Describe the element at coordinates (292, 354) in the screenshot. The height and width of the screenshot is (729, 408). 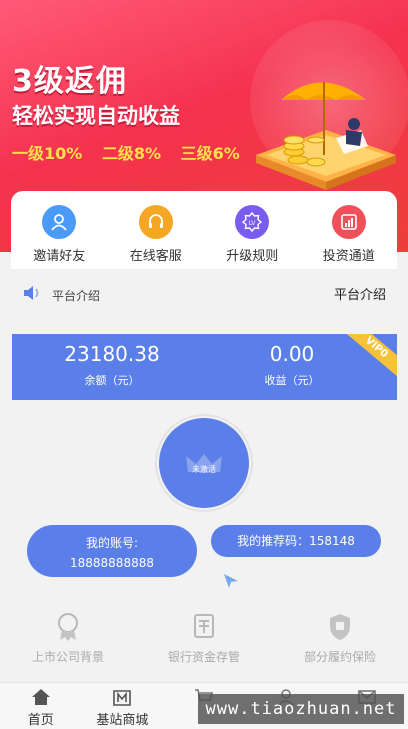
I see `income-value: 0.00` at that location.